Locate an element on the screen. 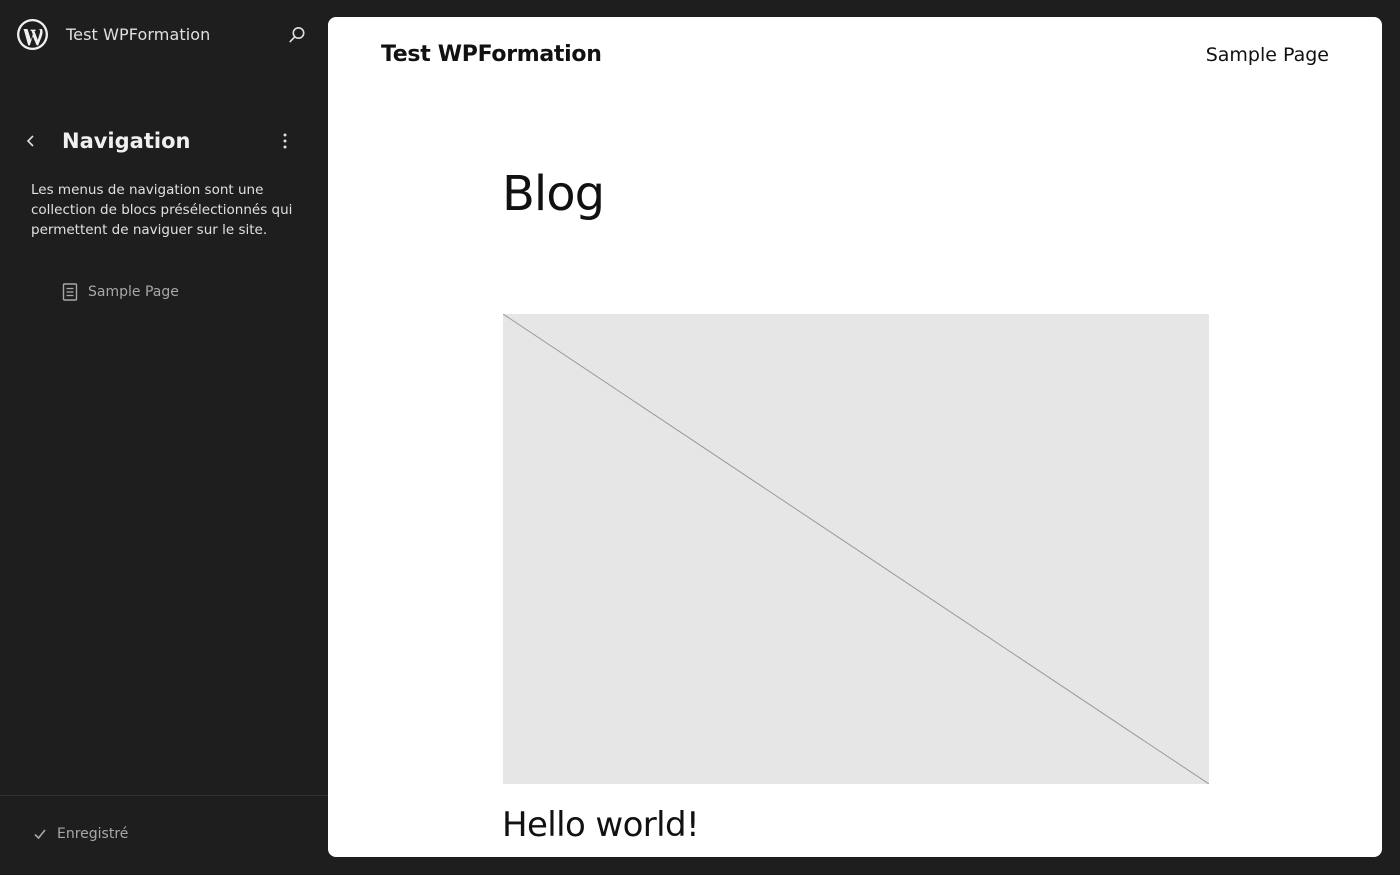 The image size is (1400, 875). save-status: Enregistré is located at coordinates (80, 834).